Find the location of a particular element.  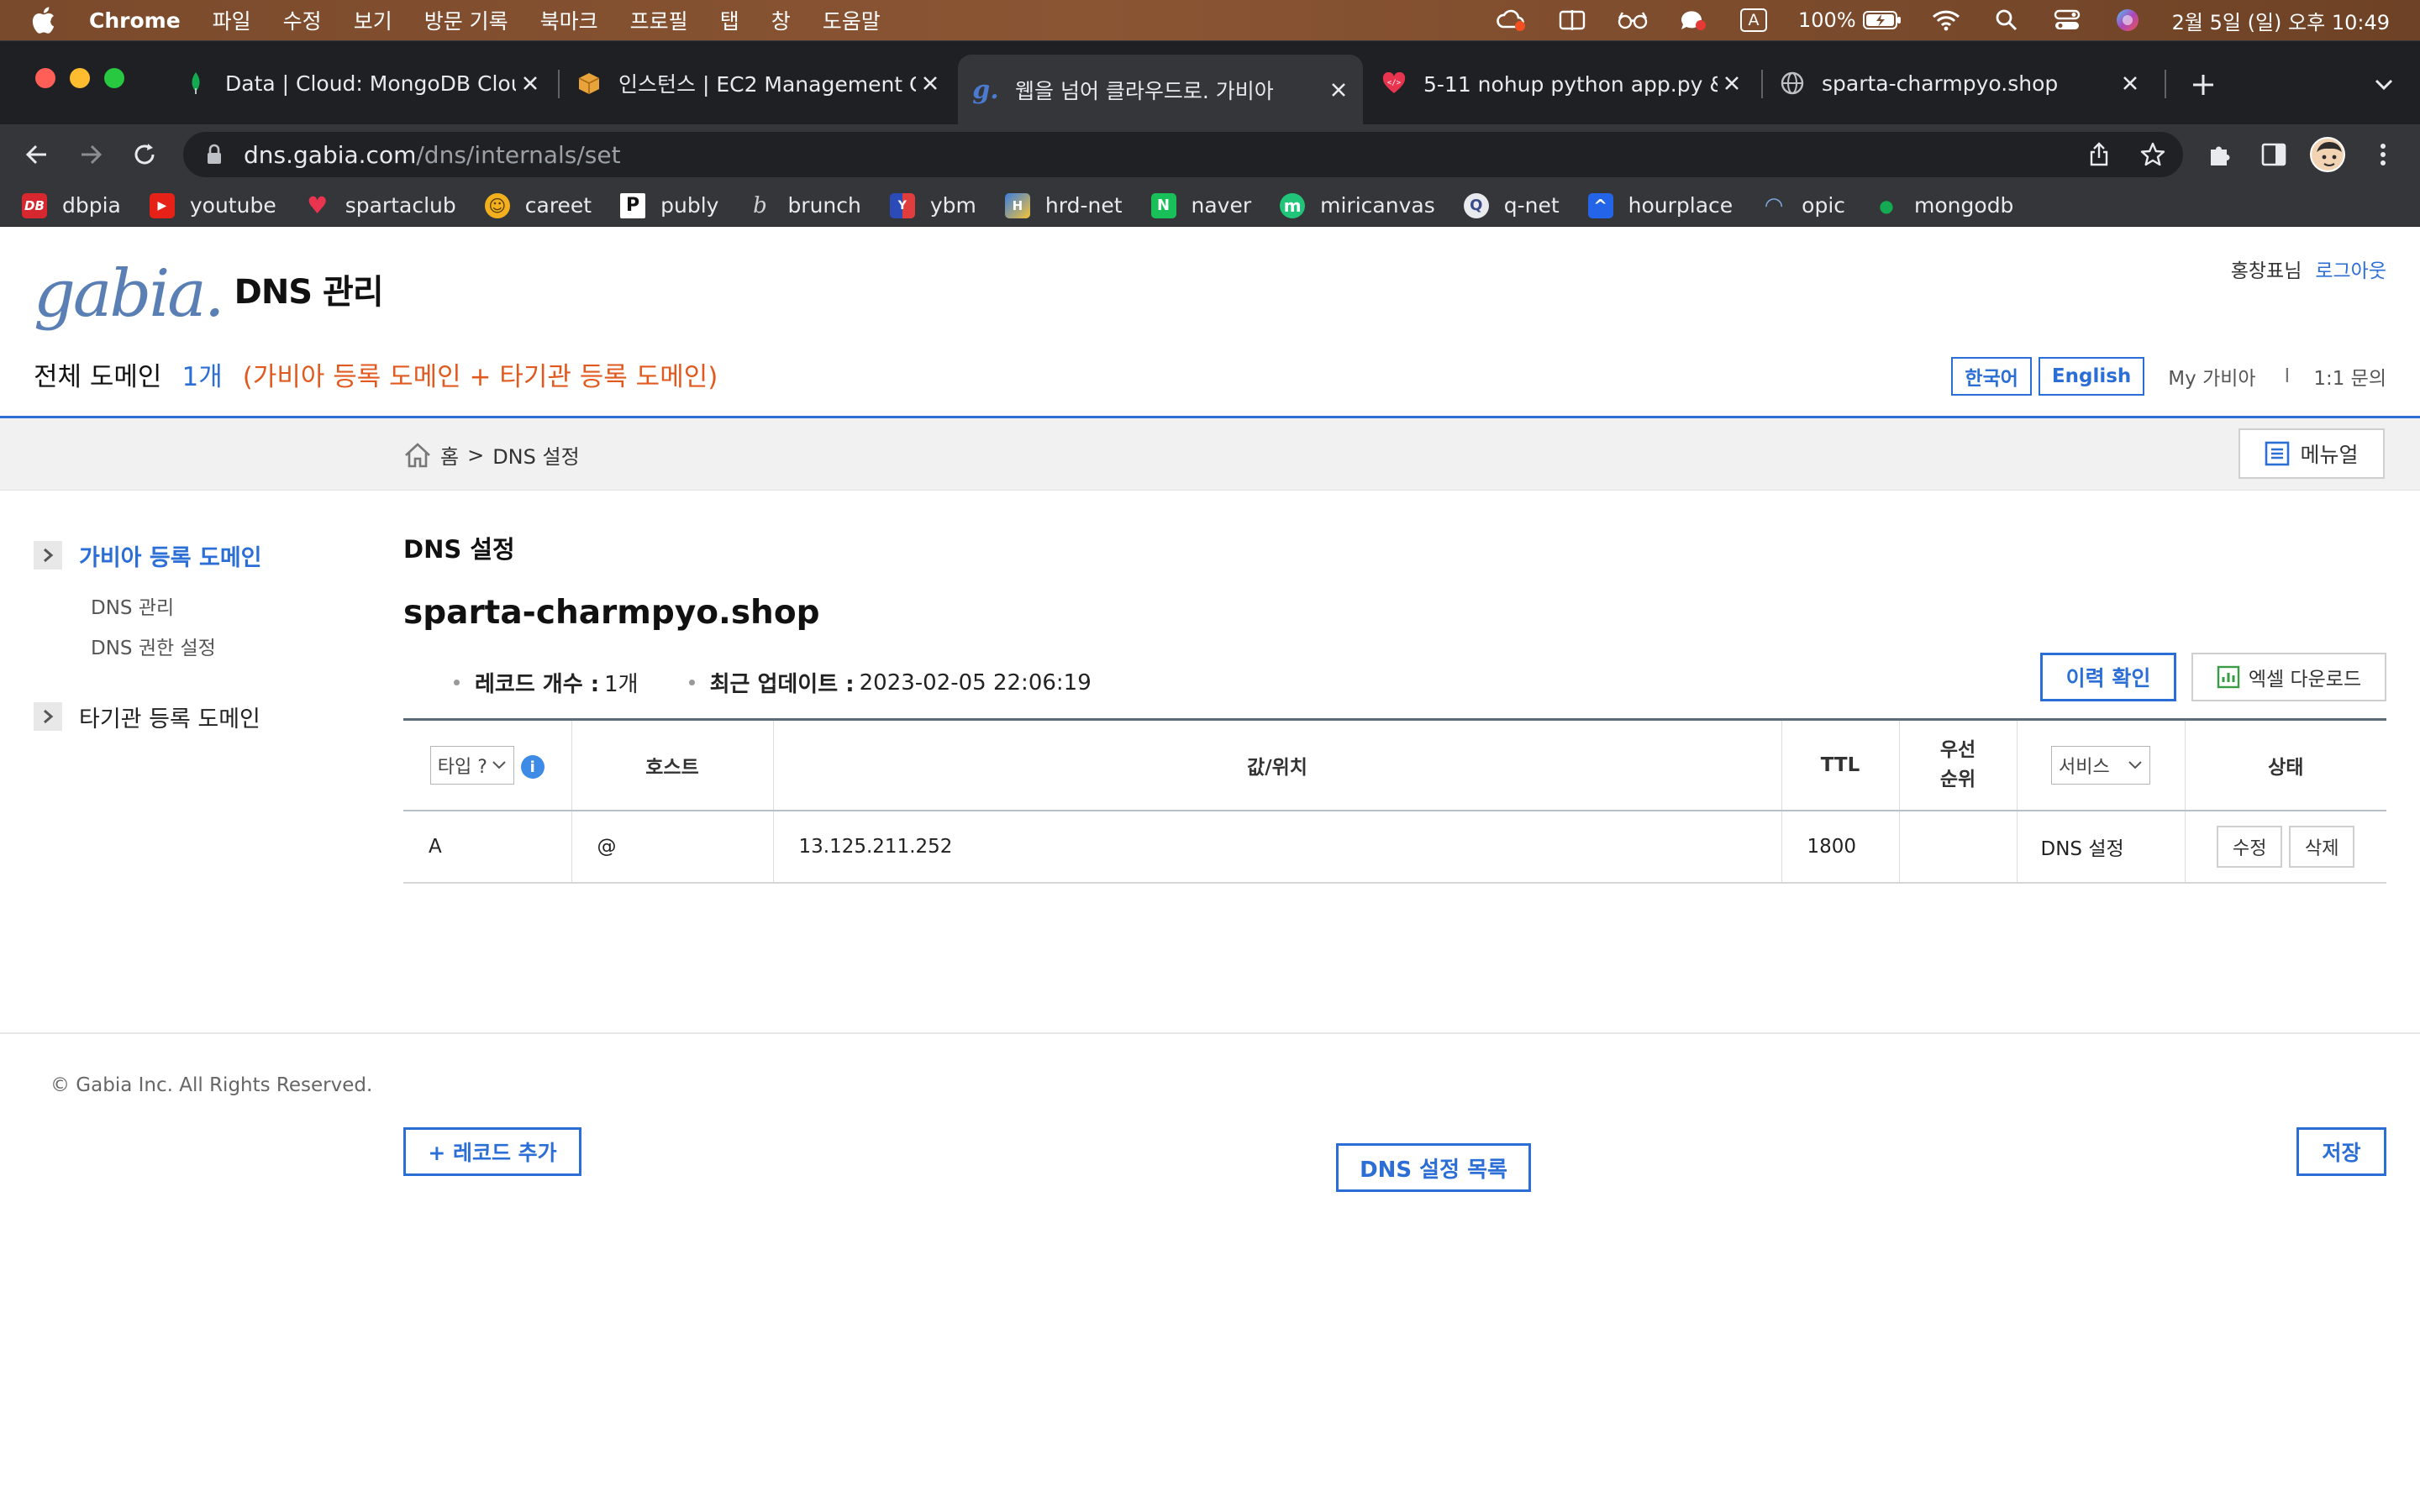

menu-tab: 탭 is located at coordinates (729, 20).